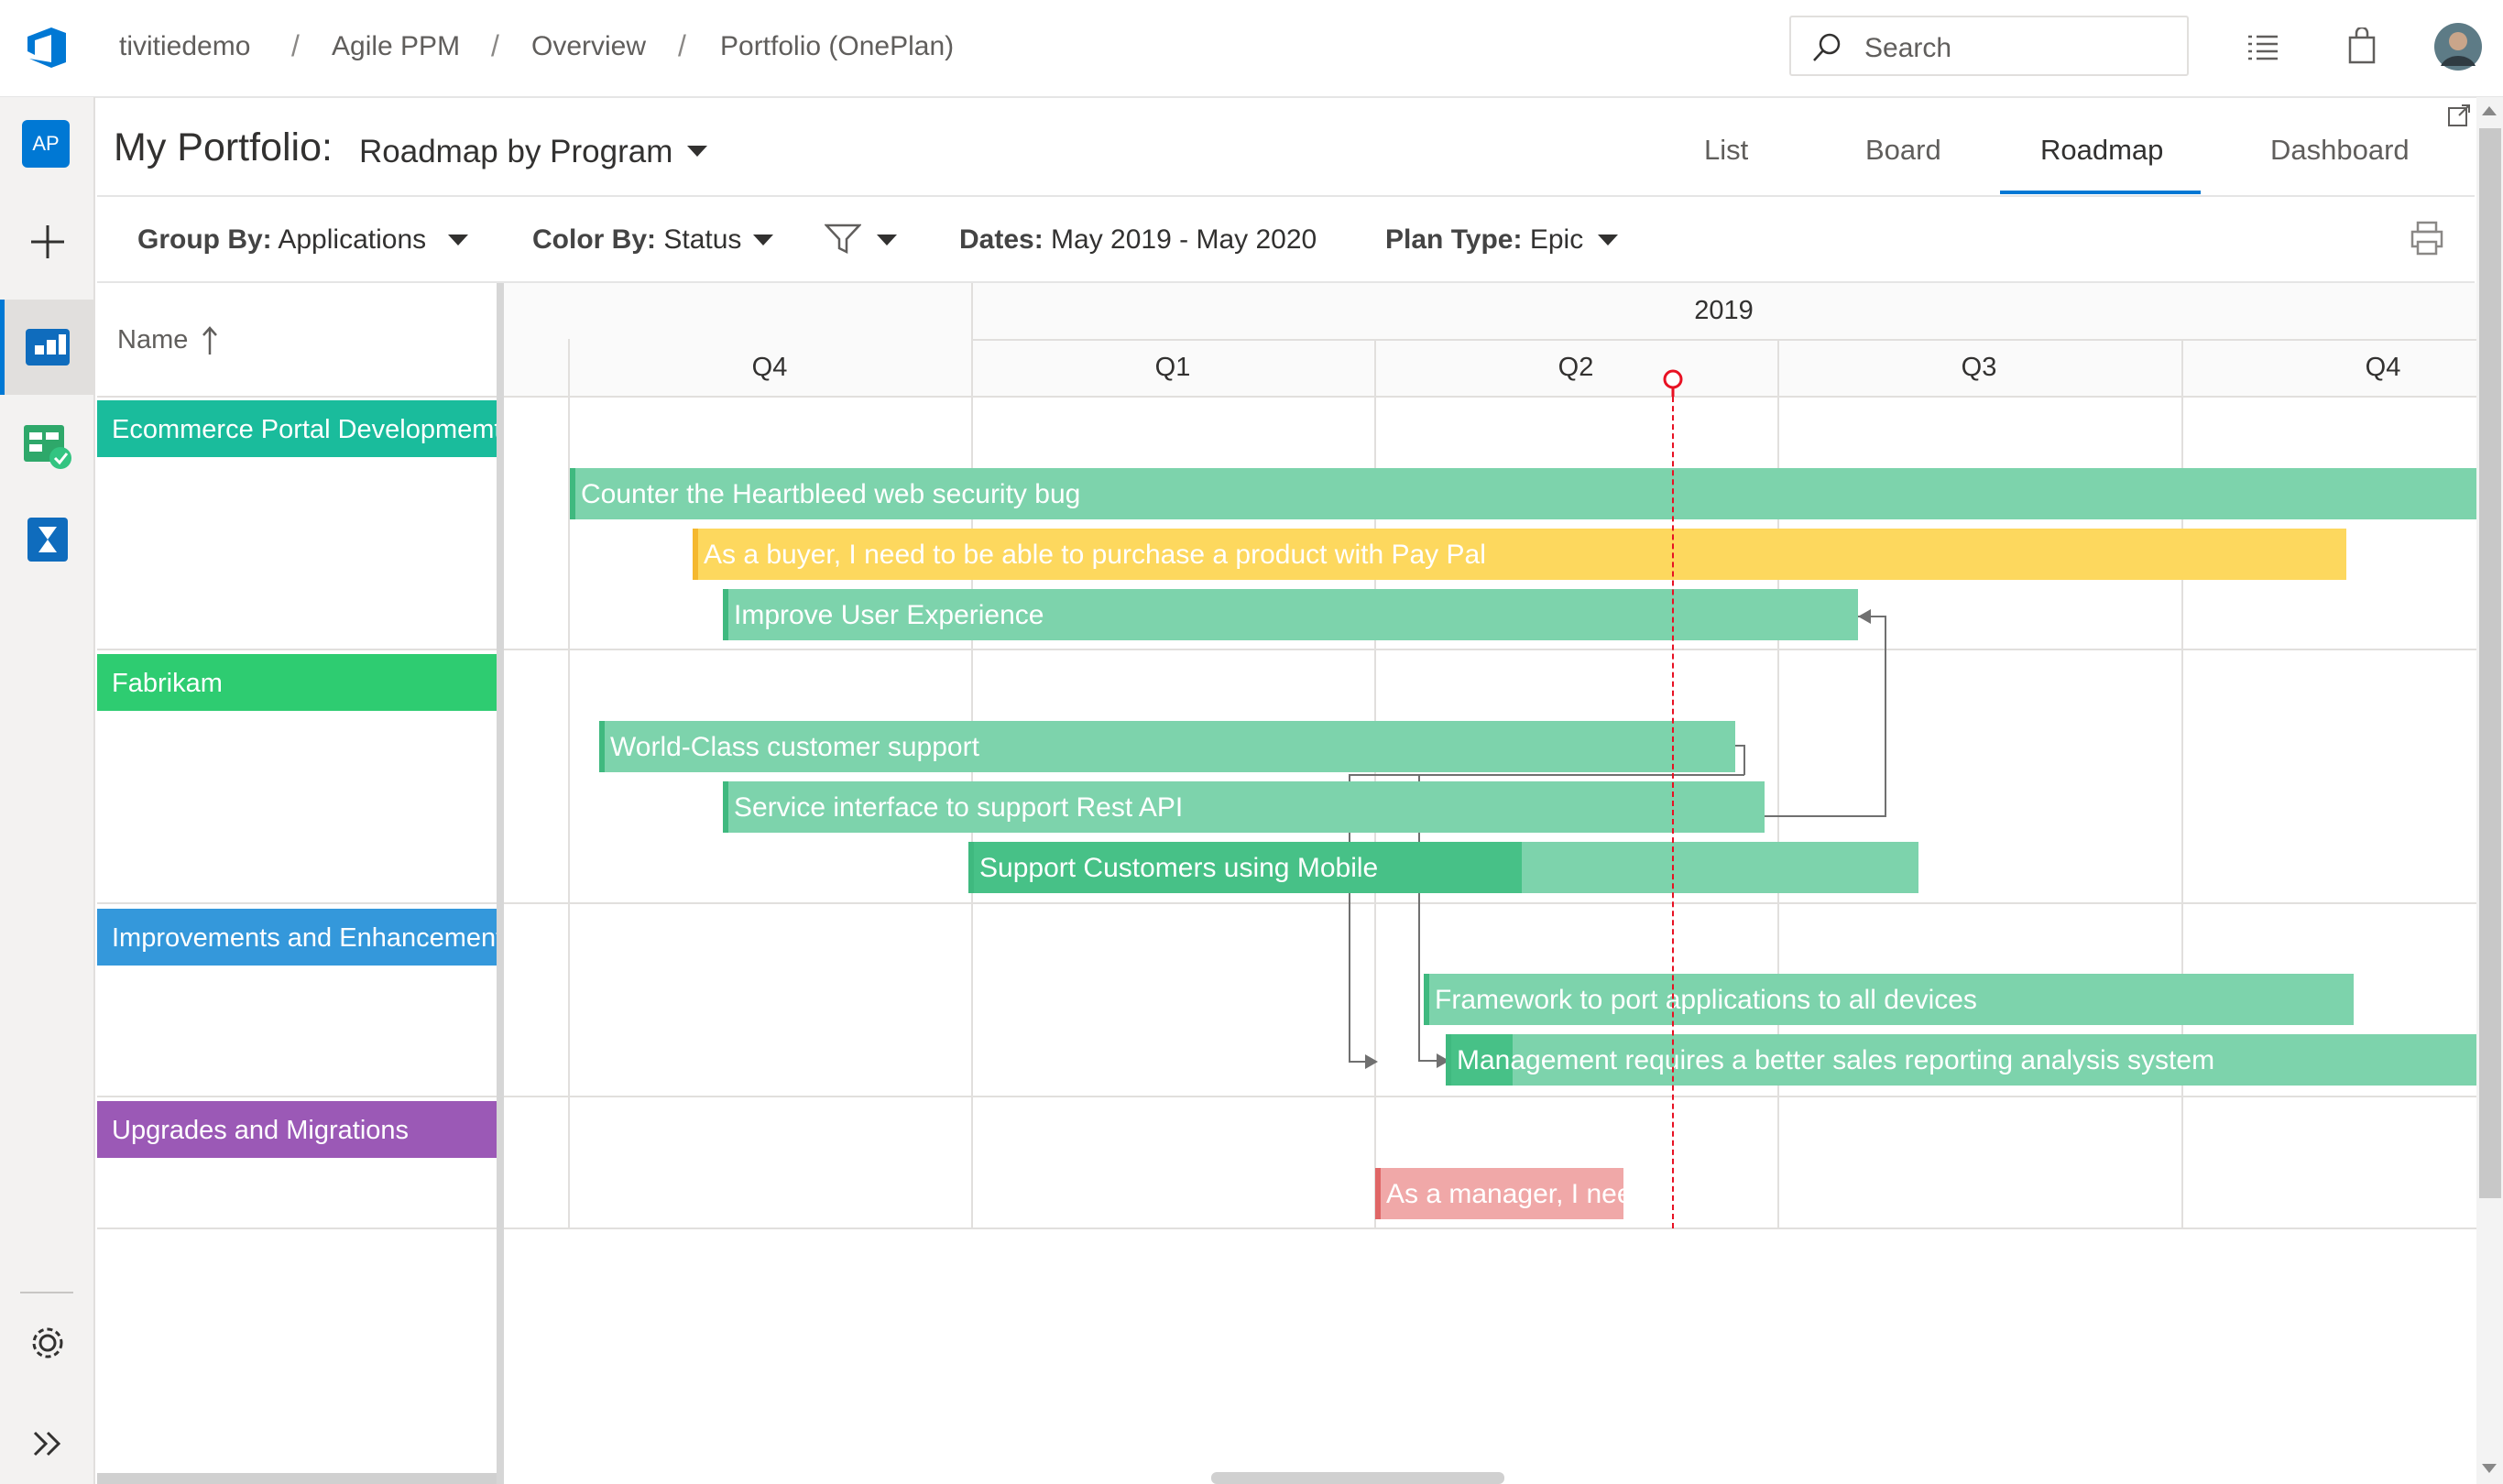  Describe the element at coordinates (889, 615) in the screenshot. I see `bar-label: Improve User Experience` at that location.